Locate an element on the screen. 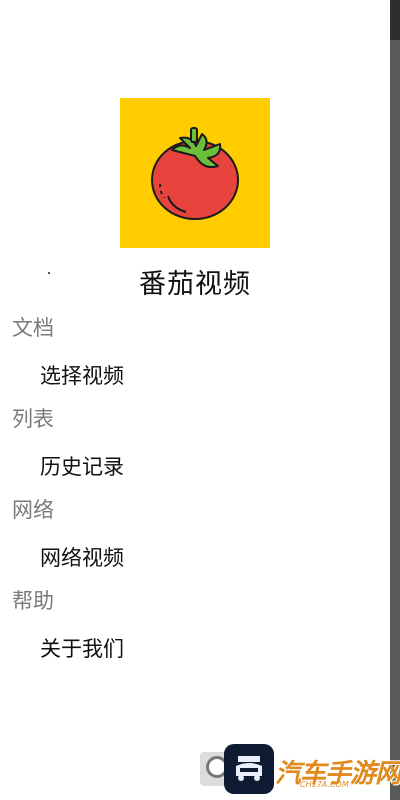 The image size is (400, 800). section-title-help: 帮助 is located at coordinates (33, 601).